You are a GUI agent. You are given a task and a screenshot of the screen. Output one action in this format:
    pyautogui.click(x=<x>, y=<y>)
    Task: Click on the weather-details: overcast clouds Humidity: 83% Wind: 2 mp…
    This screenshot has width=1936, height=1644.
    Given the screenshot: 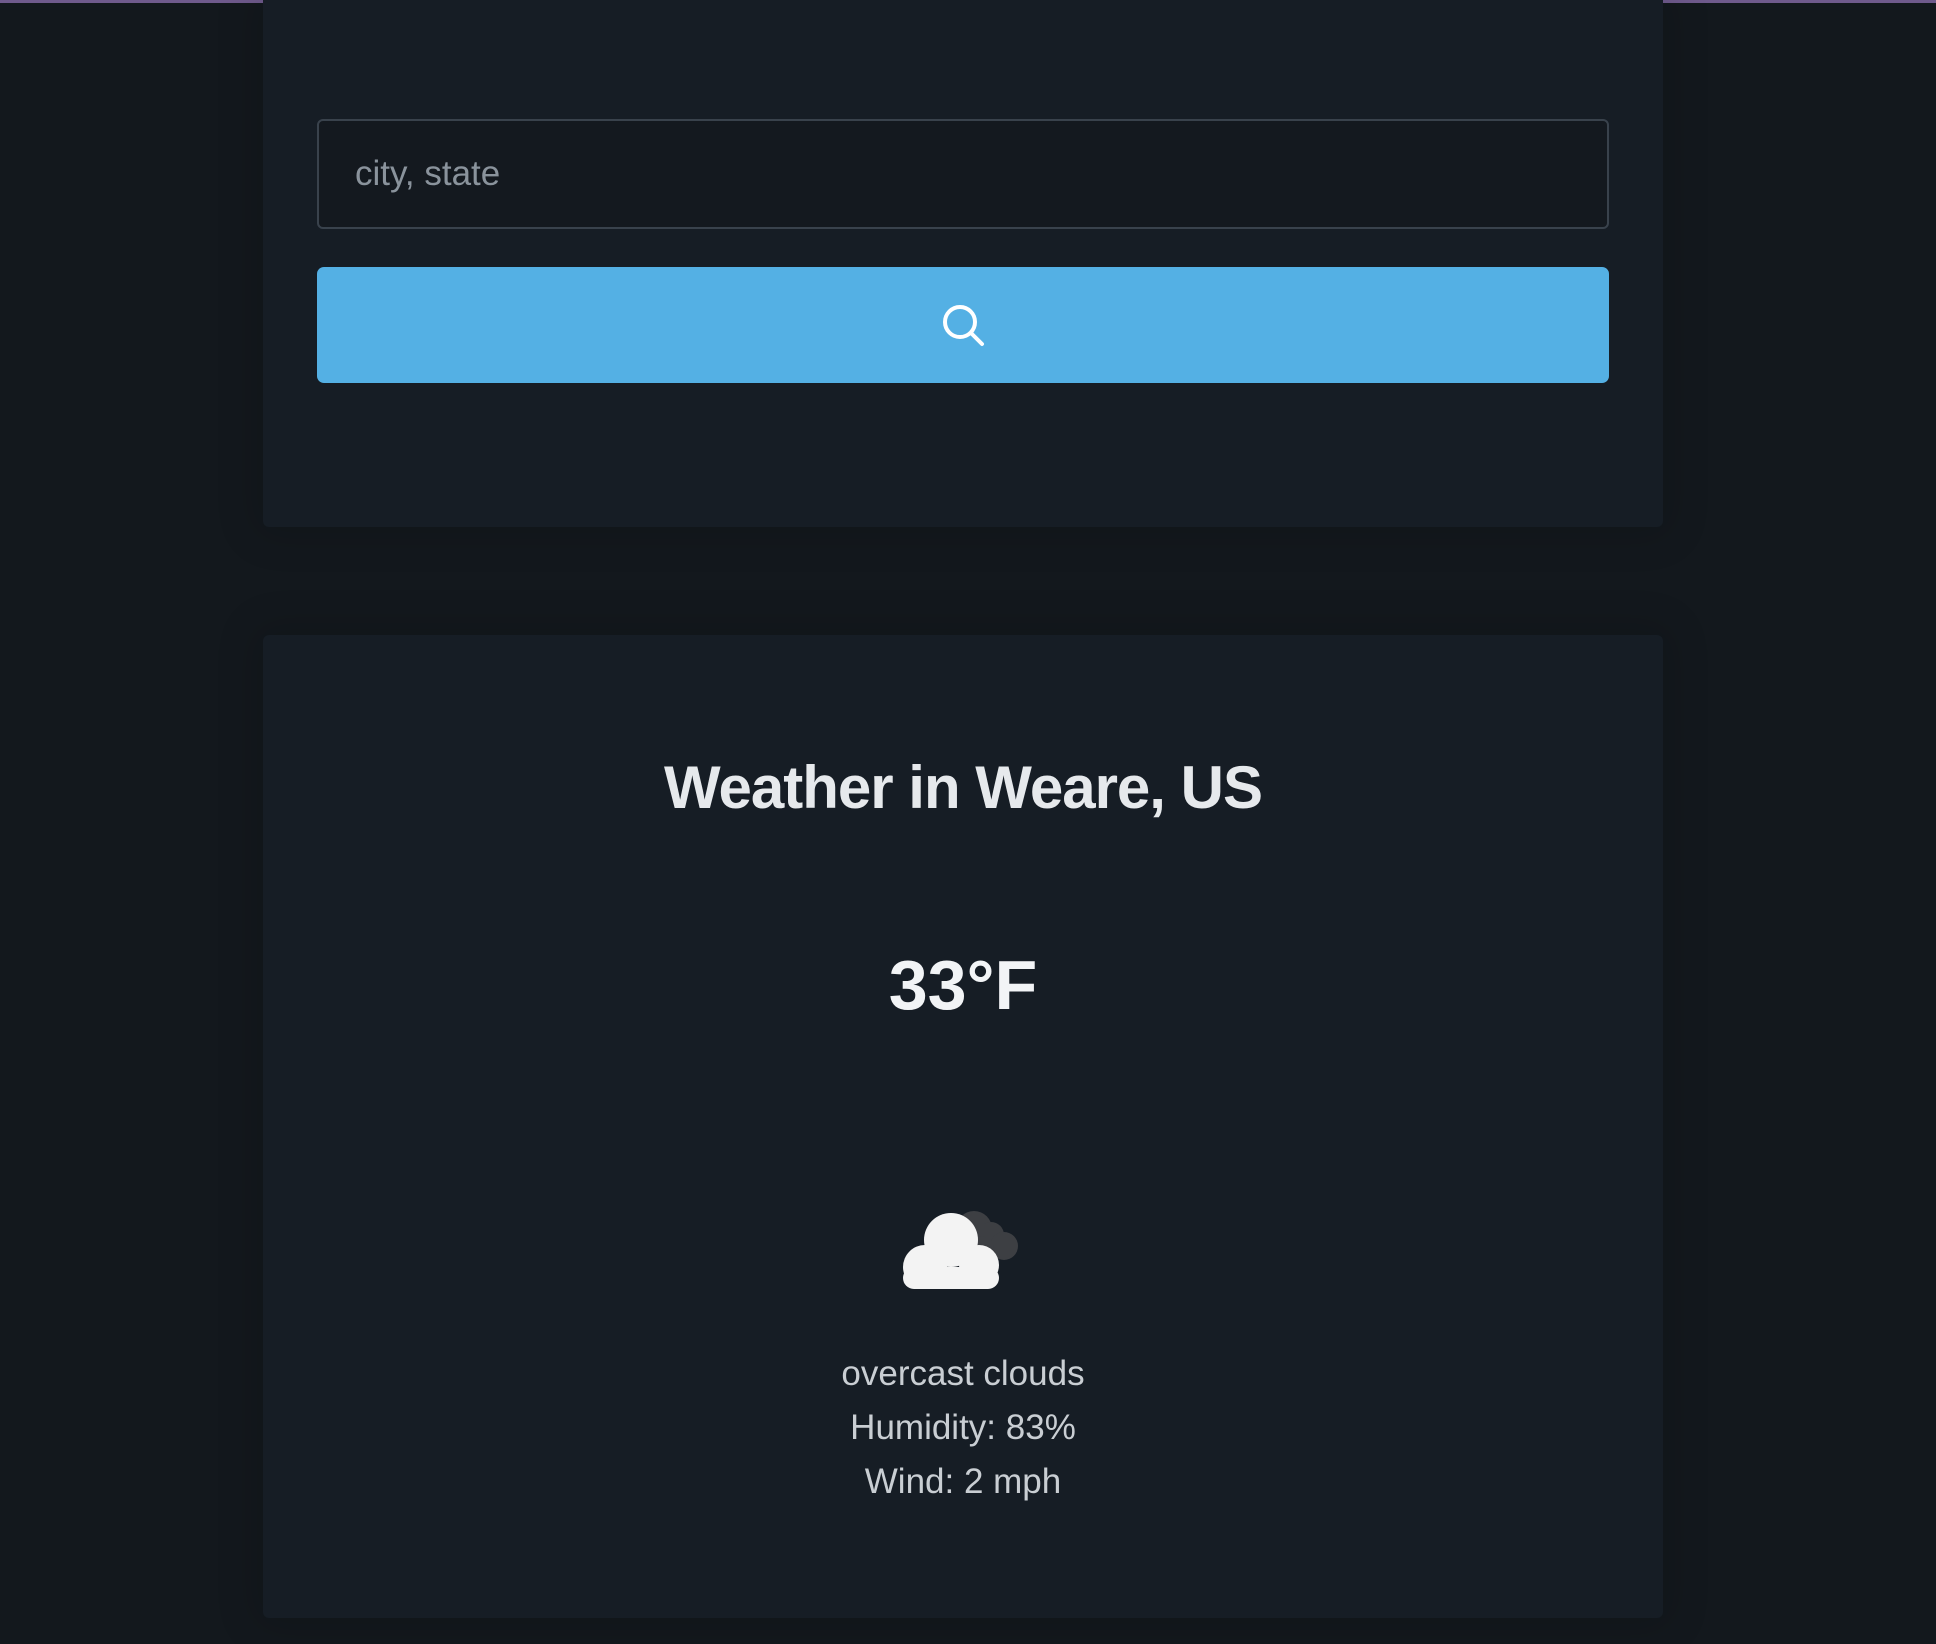 What is the action you would take?
    pyautogui.click(x=963, y=1428)
    